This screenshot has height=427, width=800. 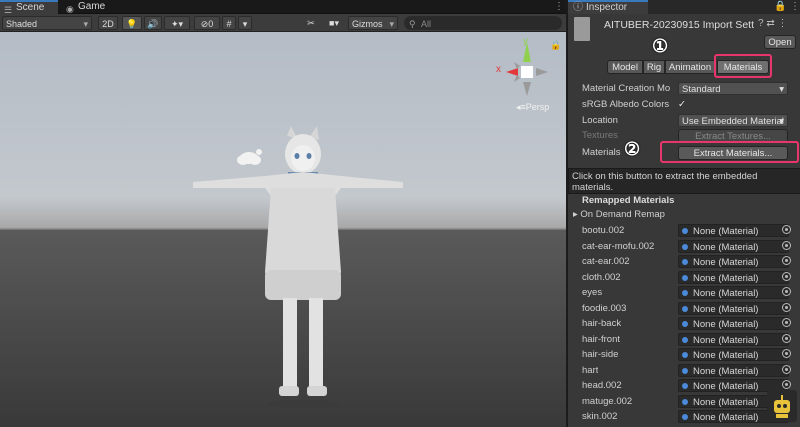 I want to click on asset-title: AITUBER-20230915 Import Setti, so click(x=679, y=25).